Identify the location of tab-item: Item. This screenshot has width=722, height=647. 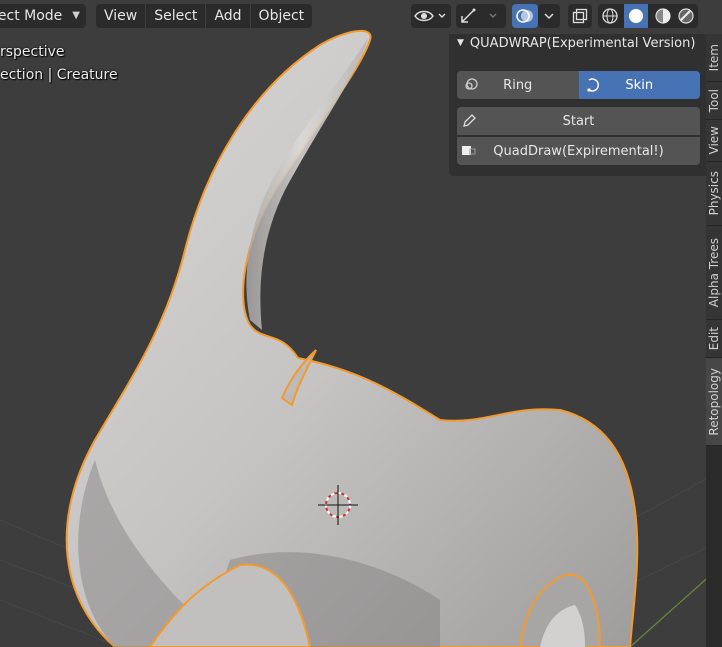
(714, 58).